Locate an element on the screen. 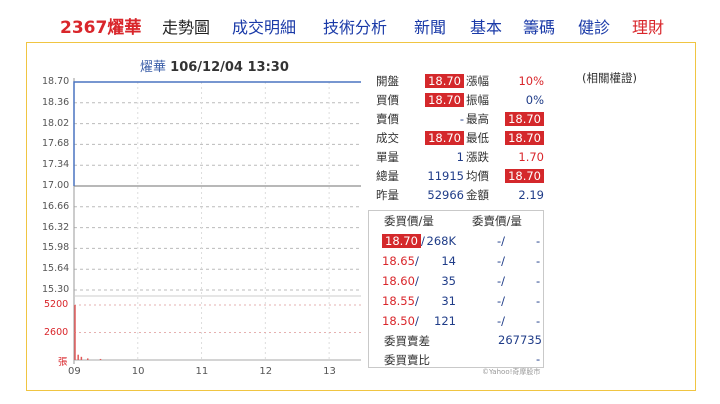  volume-tick-label: 2600 is located at coordinates (56, 332).